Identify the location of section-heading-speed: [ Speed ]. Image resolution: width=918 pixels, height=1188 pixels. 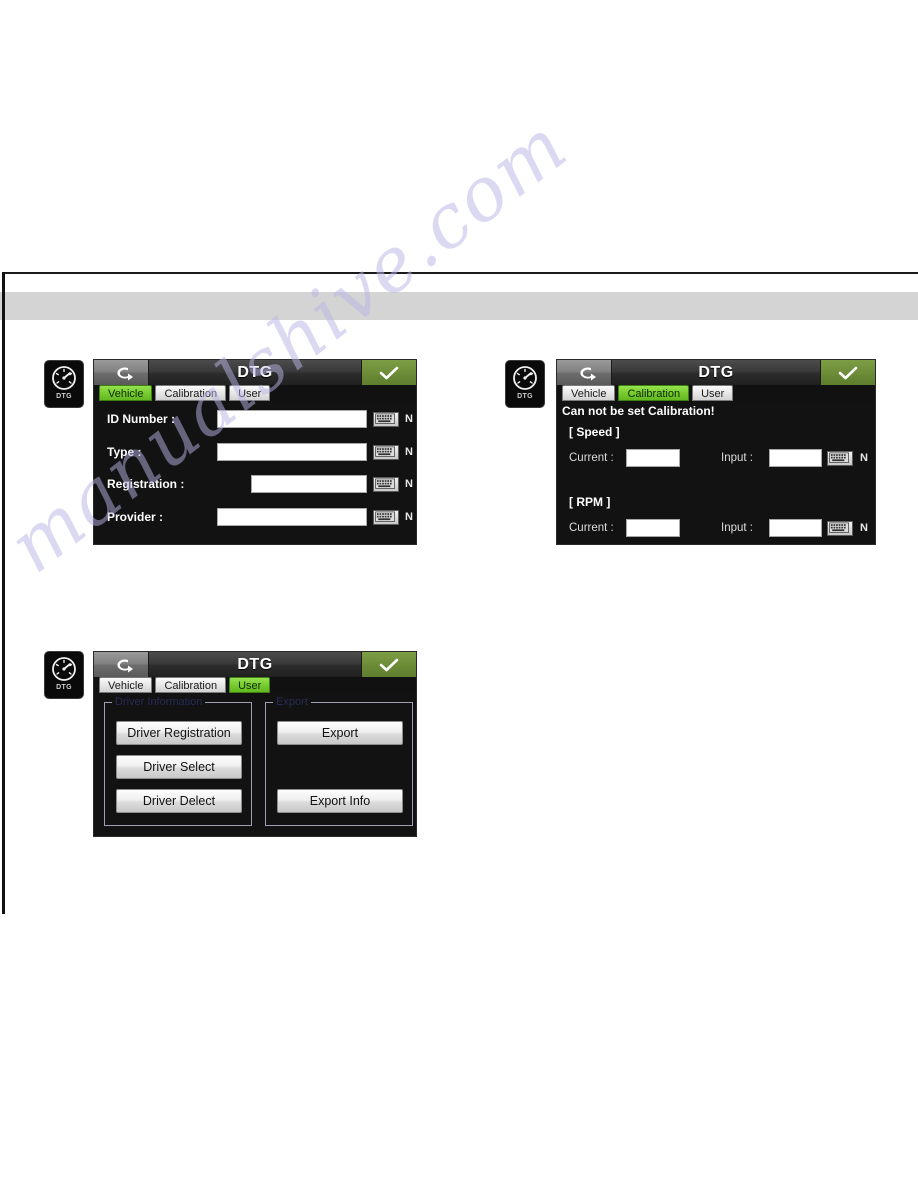
(594, 432).